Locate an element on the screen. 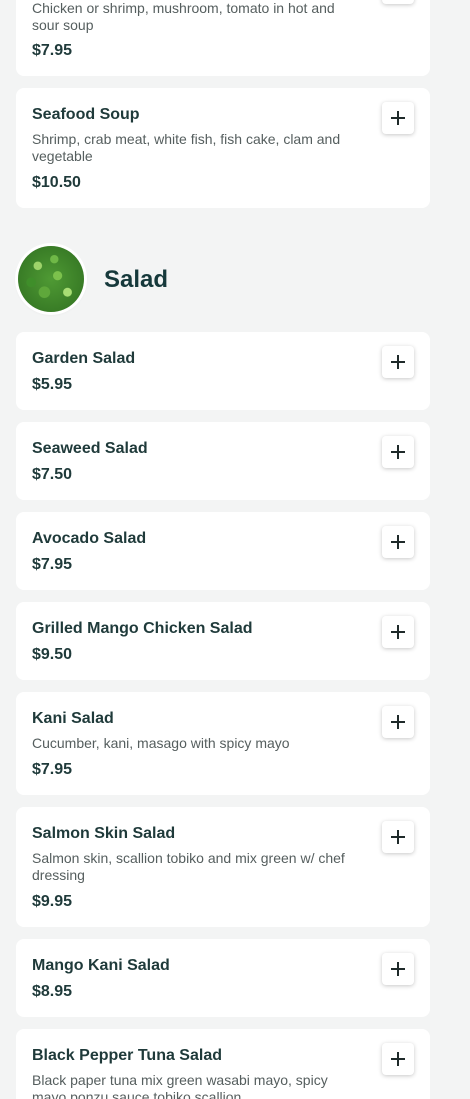  item-price: $7.50 is located at coordinates (52, 474).